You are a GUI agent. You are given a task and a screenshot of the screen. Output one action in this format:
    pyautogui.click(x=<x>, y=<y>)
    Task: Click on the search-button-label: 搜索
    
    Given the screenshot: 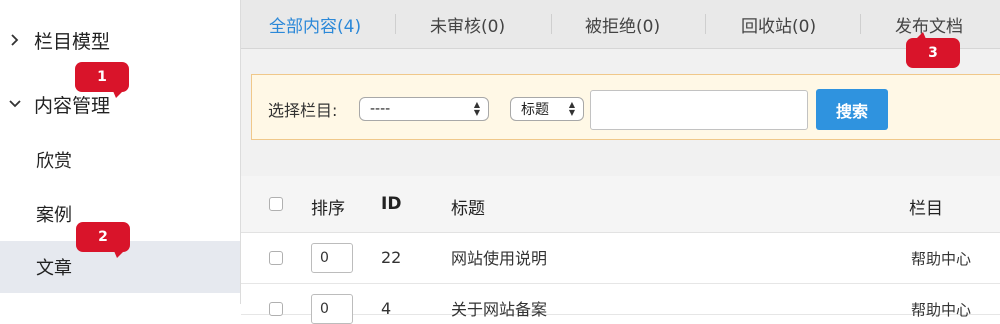 What is the action you would take?
    pyautogui.click(x=851, y=111)
    